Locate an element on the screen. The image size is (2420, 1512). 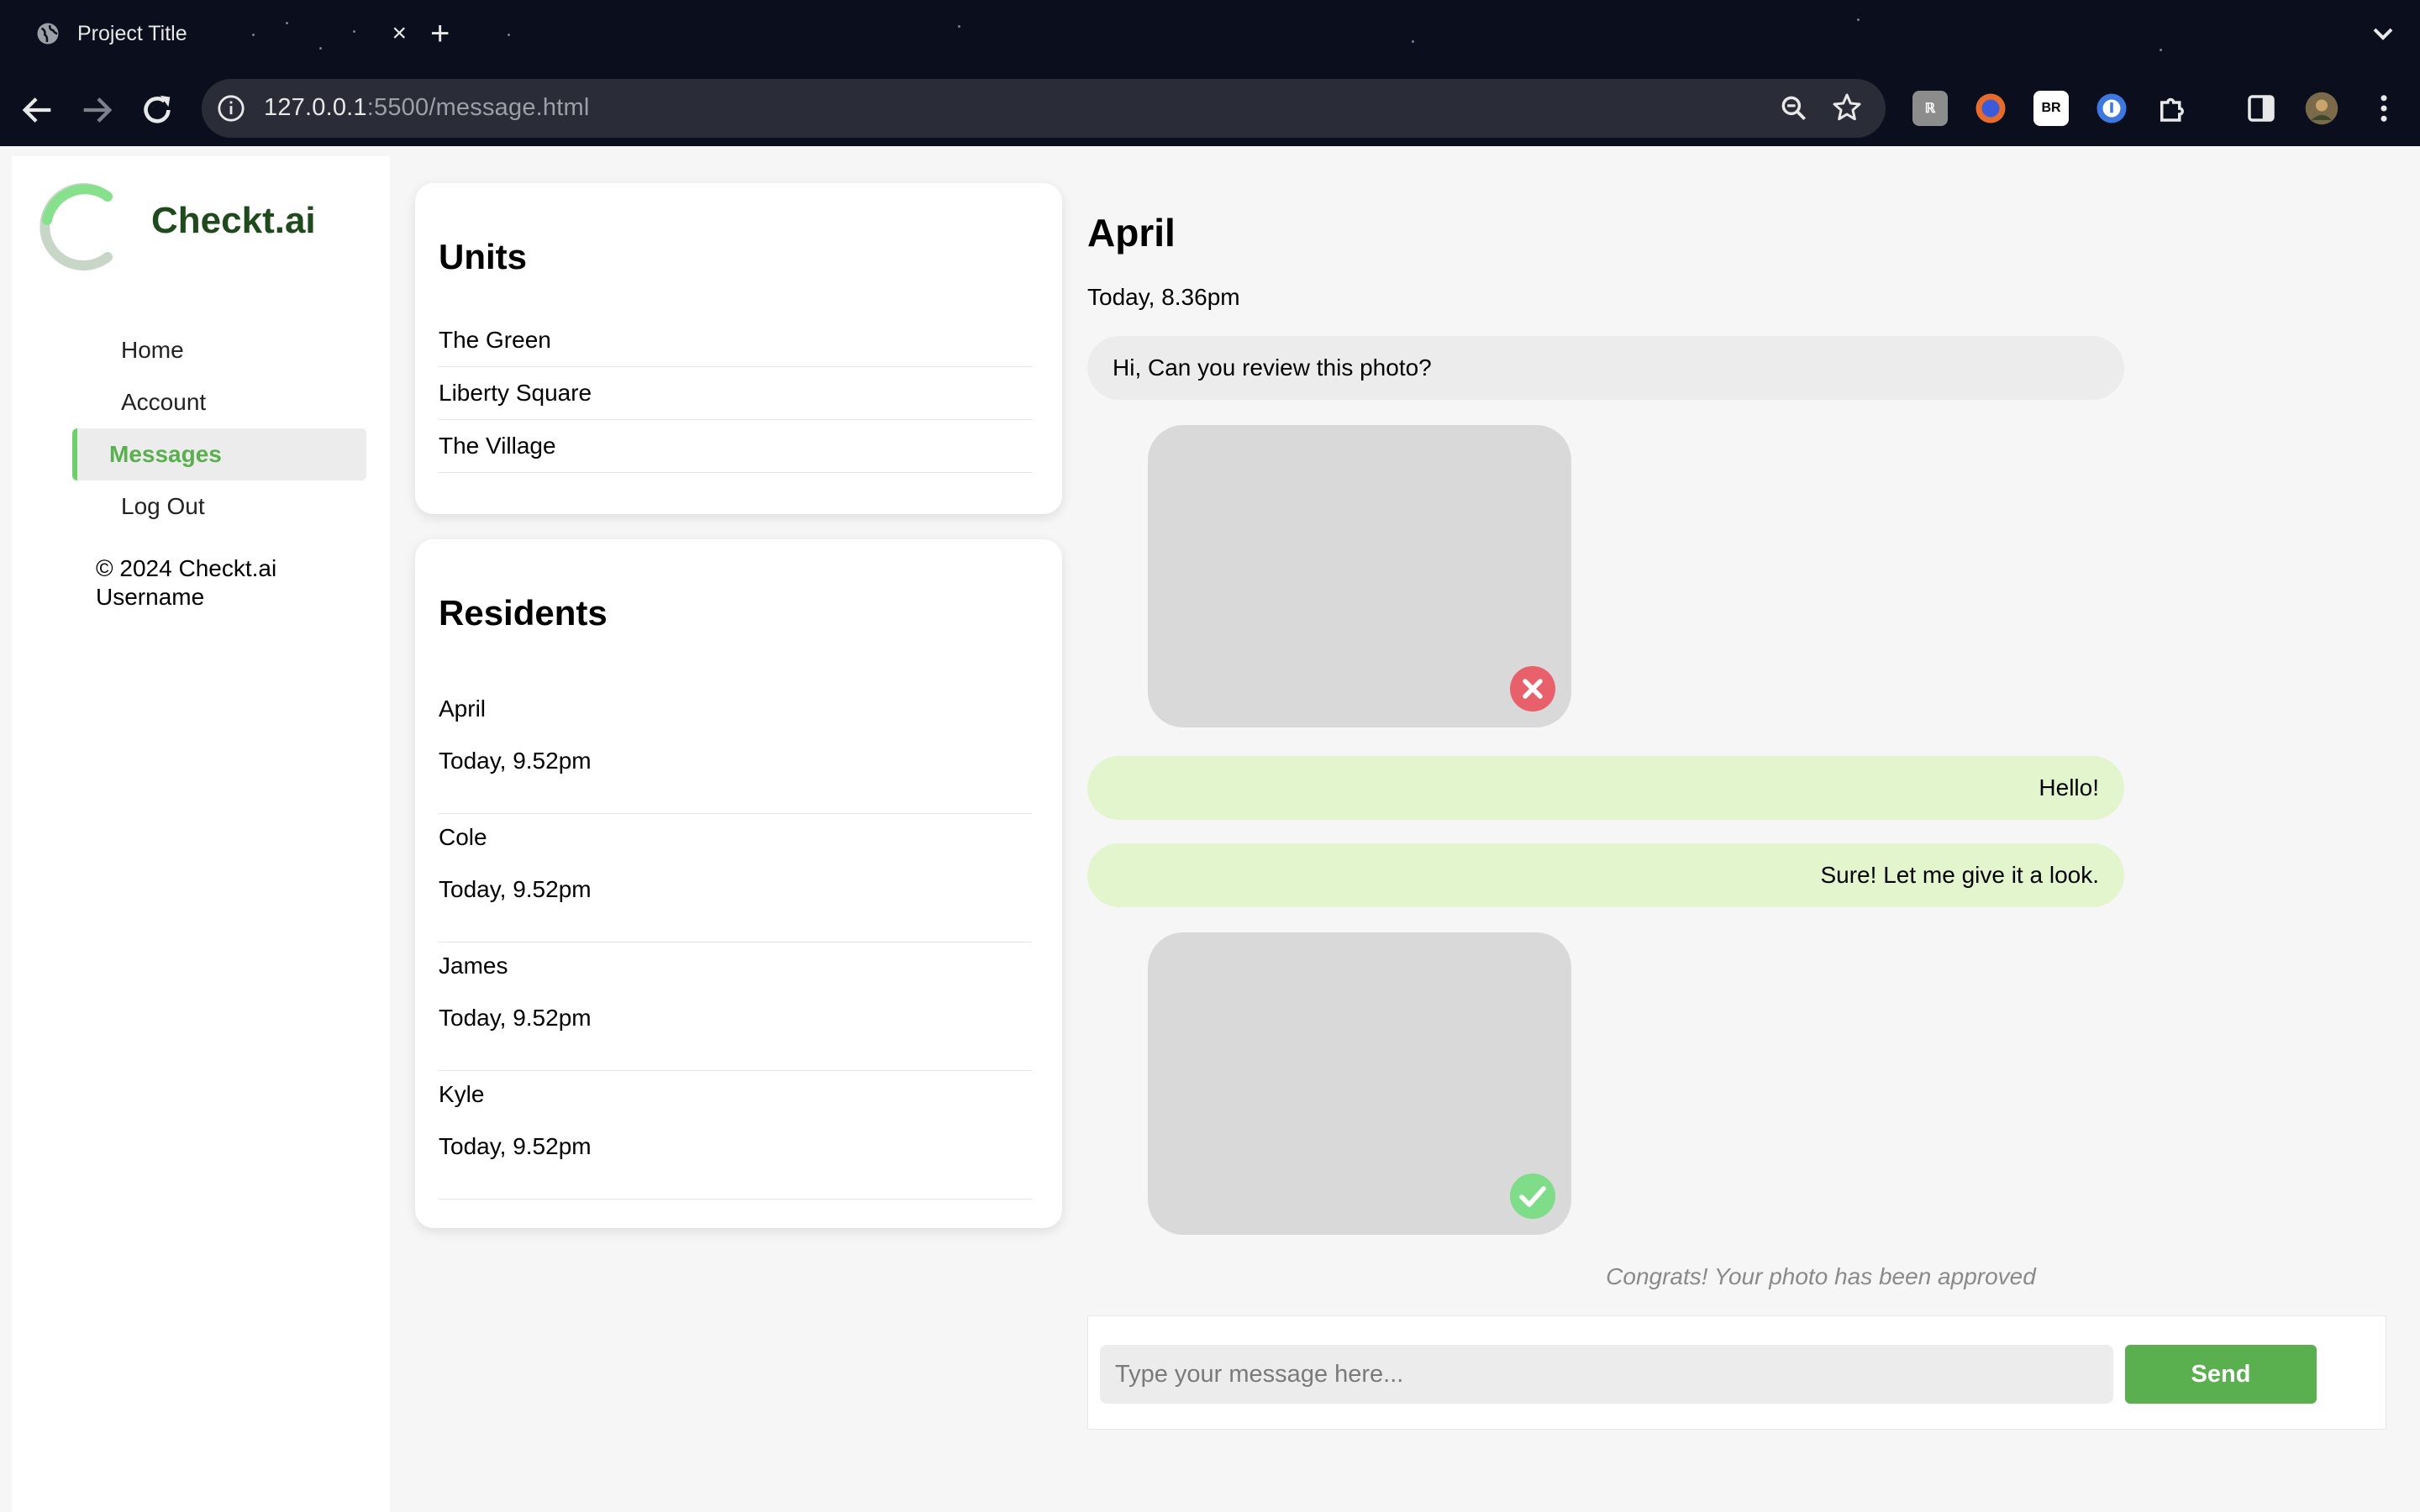
outgoing-message: Hello! is located at coordinates (1605, 788).